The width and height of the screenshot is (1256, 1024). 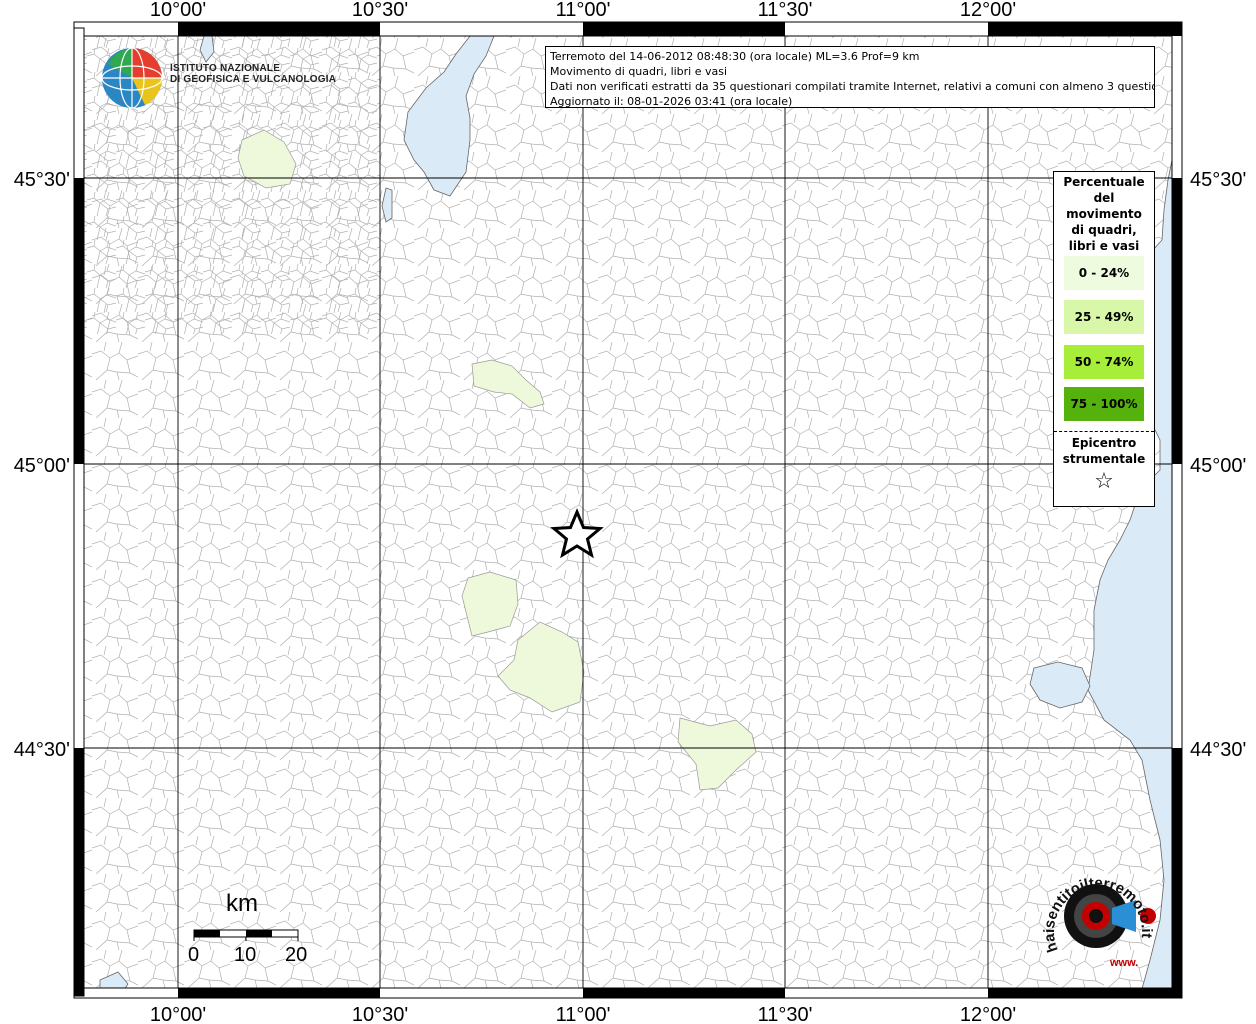 I want to click on legend-title-line: del, so click(x=1104, y=198).